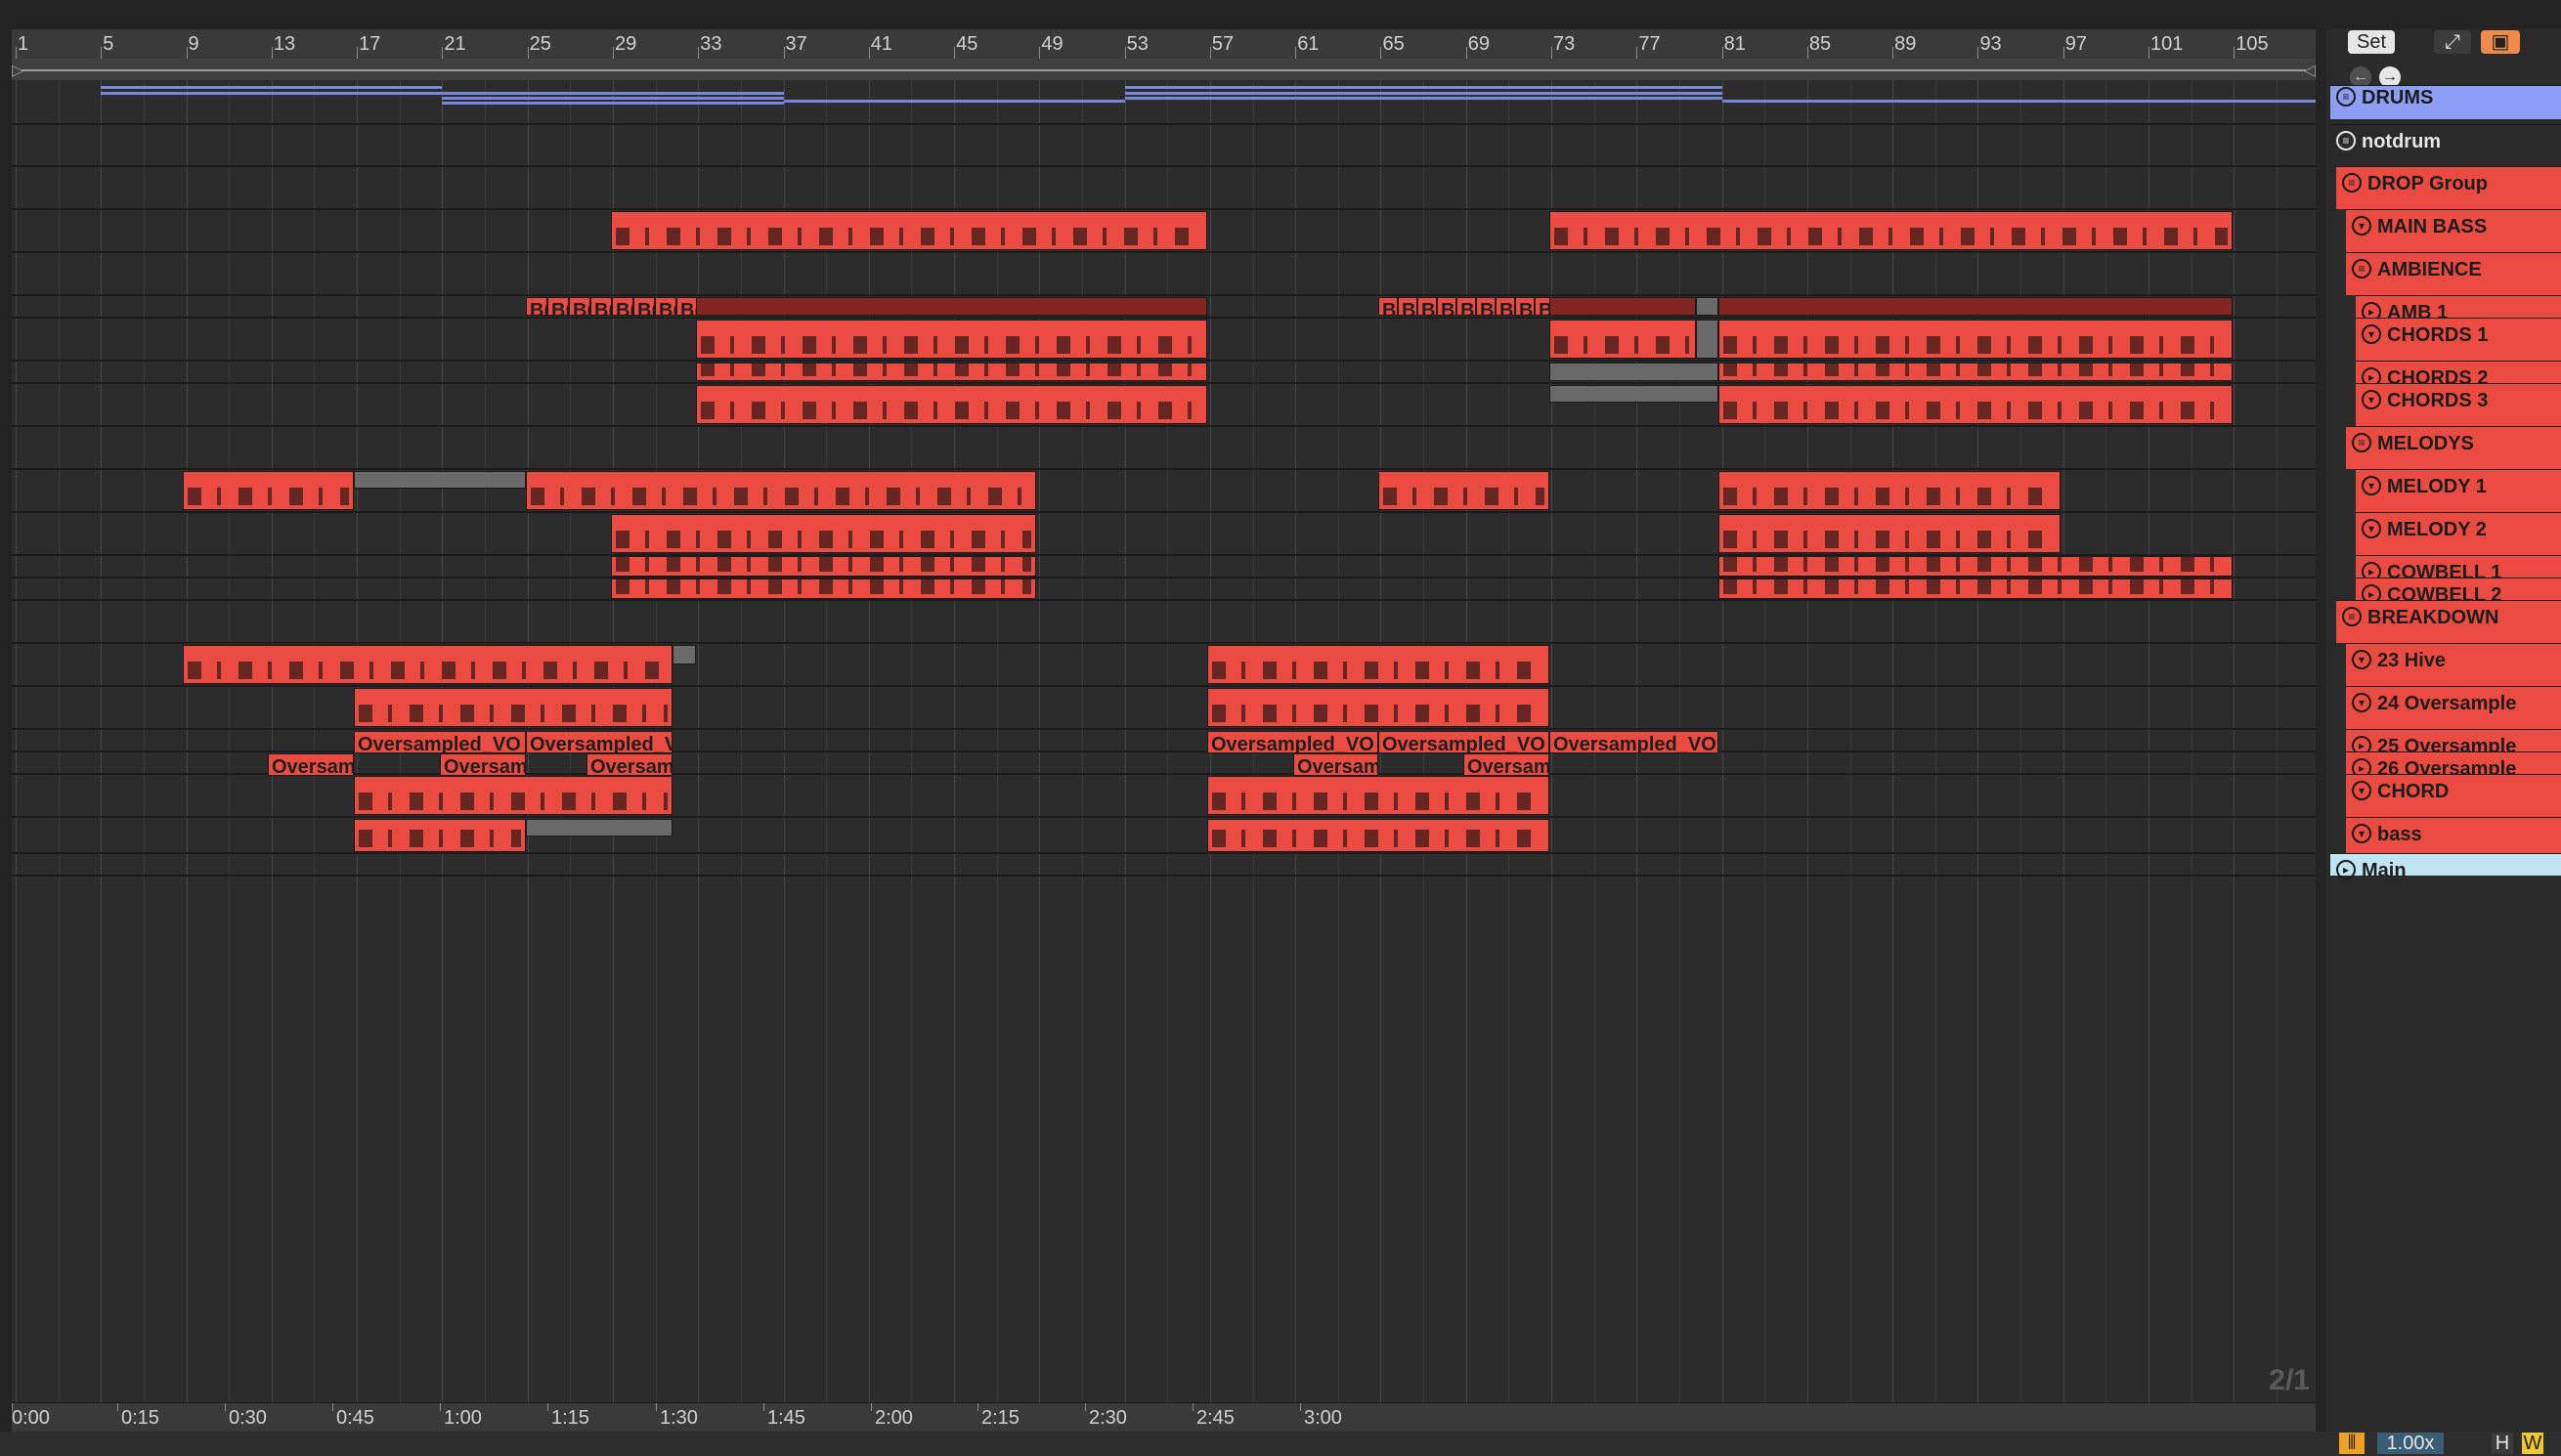 The width and height of the screenshot is (2561, 1456). I want to click on track-header-cowbell-2: ▸ COWBELL 2, so click(2458, 592).